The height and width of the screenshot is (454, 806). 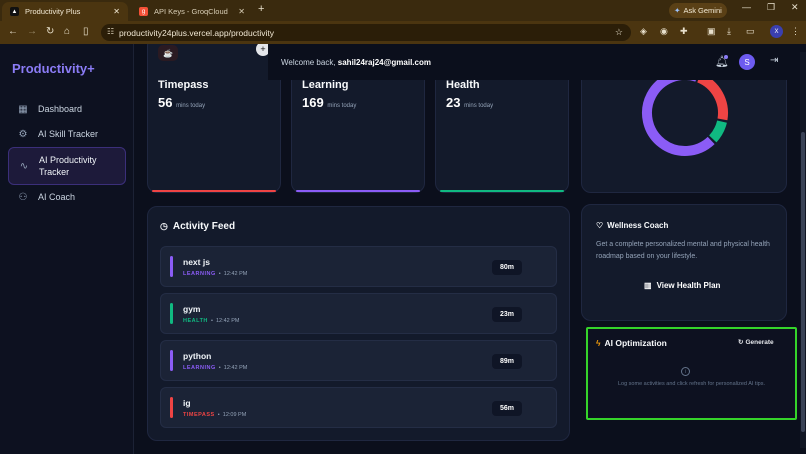 What do you see at coordinates (600, 225) in the screenshot?
I see `heart-icon: ♡` at bounding box center [600, 225].